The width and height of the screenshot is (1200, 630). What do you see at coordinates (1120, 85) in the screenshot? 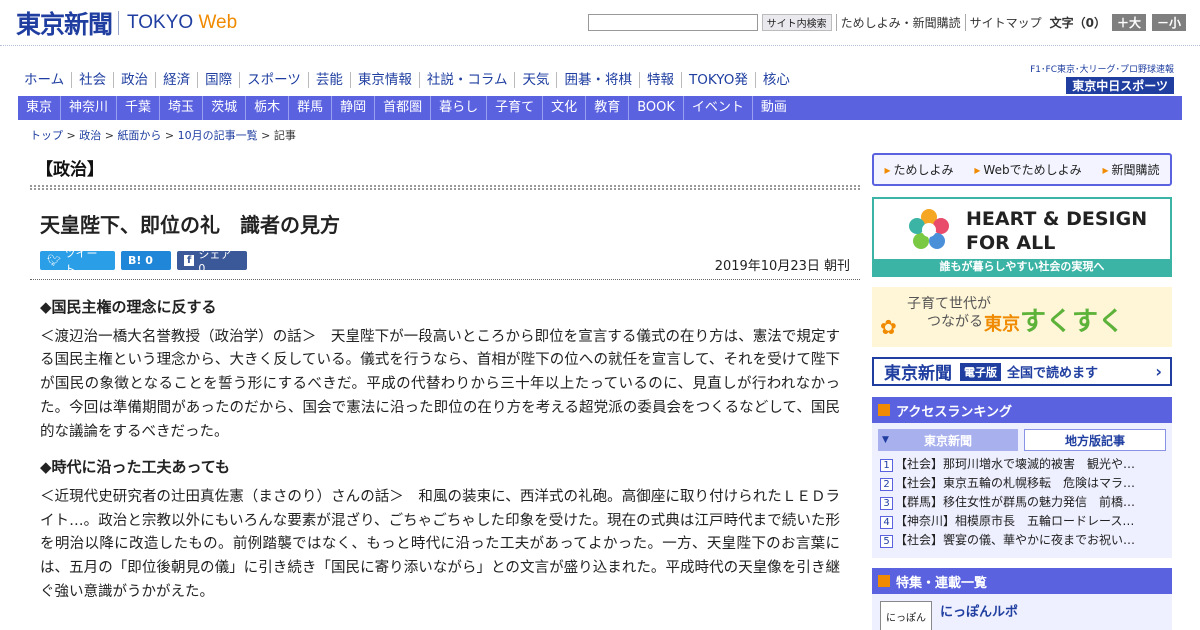
I see `chunichi-main: 東京中日スポーツ` at bounding box center [1120, 85].